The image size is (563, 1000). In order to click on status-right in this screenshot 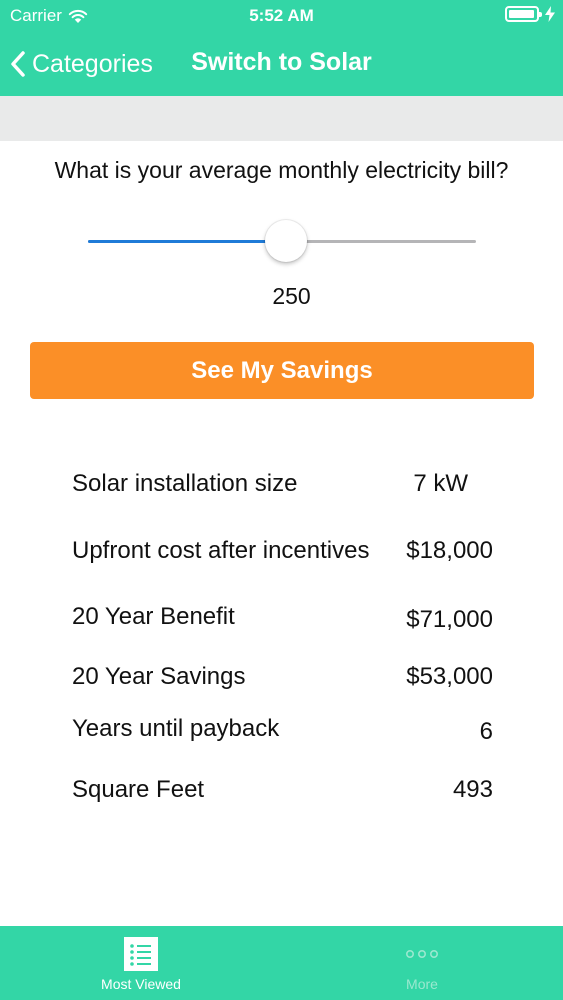, I will do `click(530, 14)`.